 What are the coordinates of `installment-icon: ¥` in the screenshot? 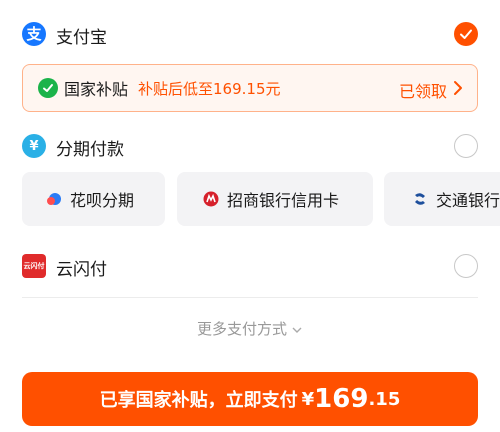 It's located at (34, 146).